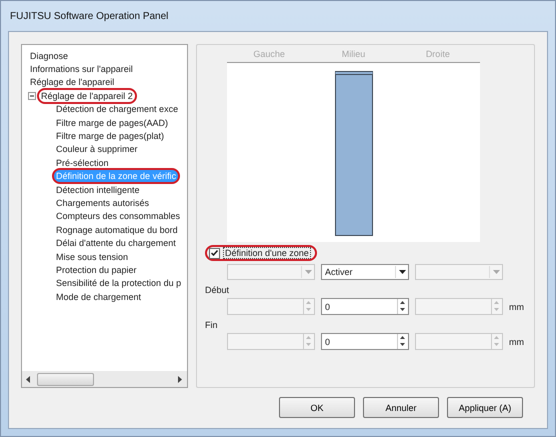 The height and width of the screenshot is (437, 556). Describe the element at coordinates (104, 379) in the screenshot. I see `horizontal-scrollbar` at that location.